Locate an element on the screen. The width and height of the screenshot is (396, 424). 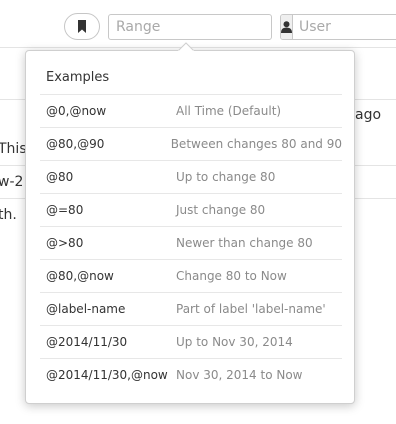
example-description: All Time (Default) is located at coordinates (229, 111).